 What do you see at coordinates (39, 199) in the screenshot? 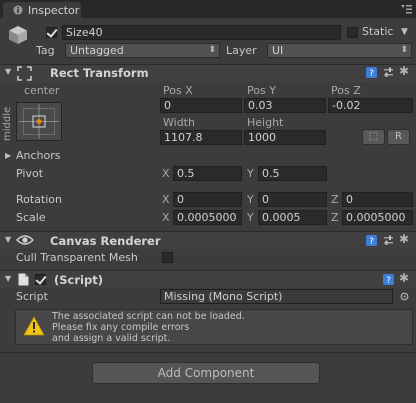
I see `rotation-label: Rotation` at bounding box center [39, 199].